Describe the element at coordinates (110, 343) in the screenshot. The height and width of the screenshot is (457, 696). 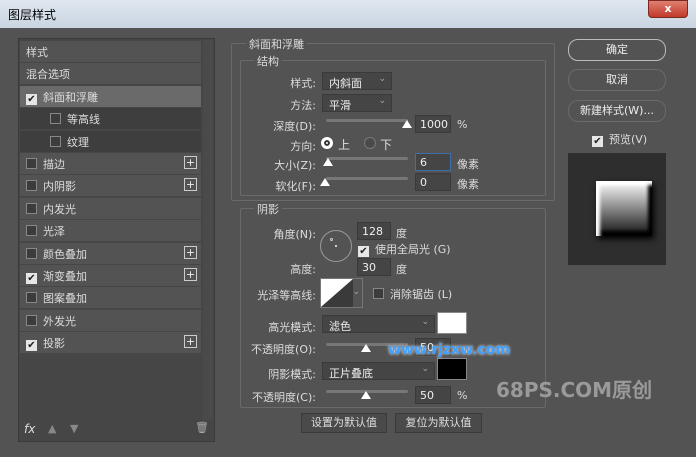
I see `style-item: ✔ 投影 +` at that location.